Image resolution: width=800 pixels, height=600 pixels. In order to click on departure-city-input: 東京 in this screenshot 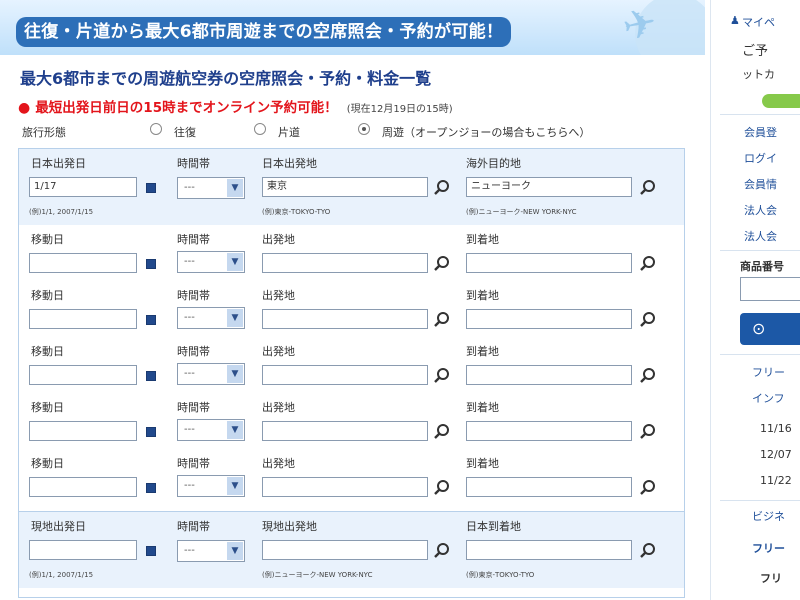, I will do `click(345, 187)`.